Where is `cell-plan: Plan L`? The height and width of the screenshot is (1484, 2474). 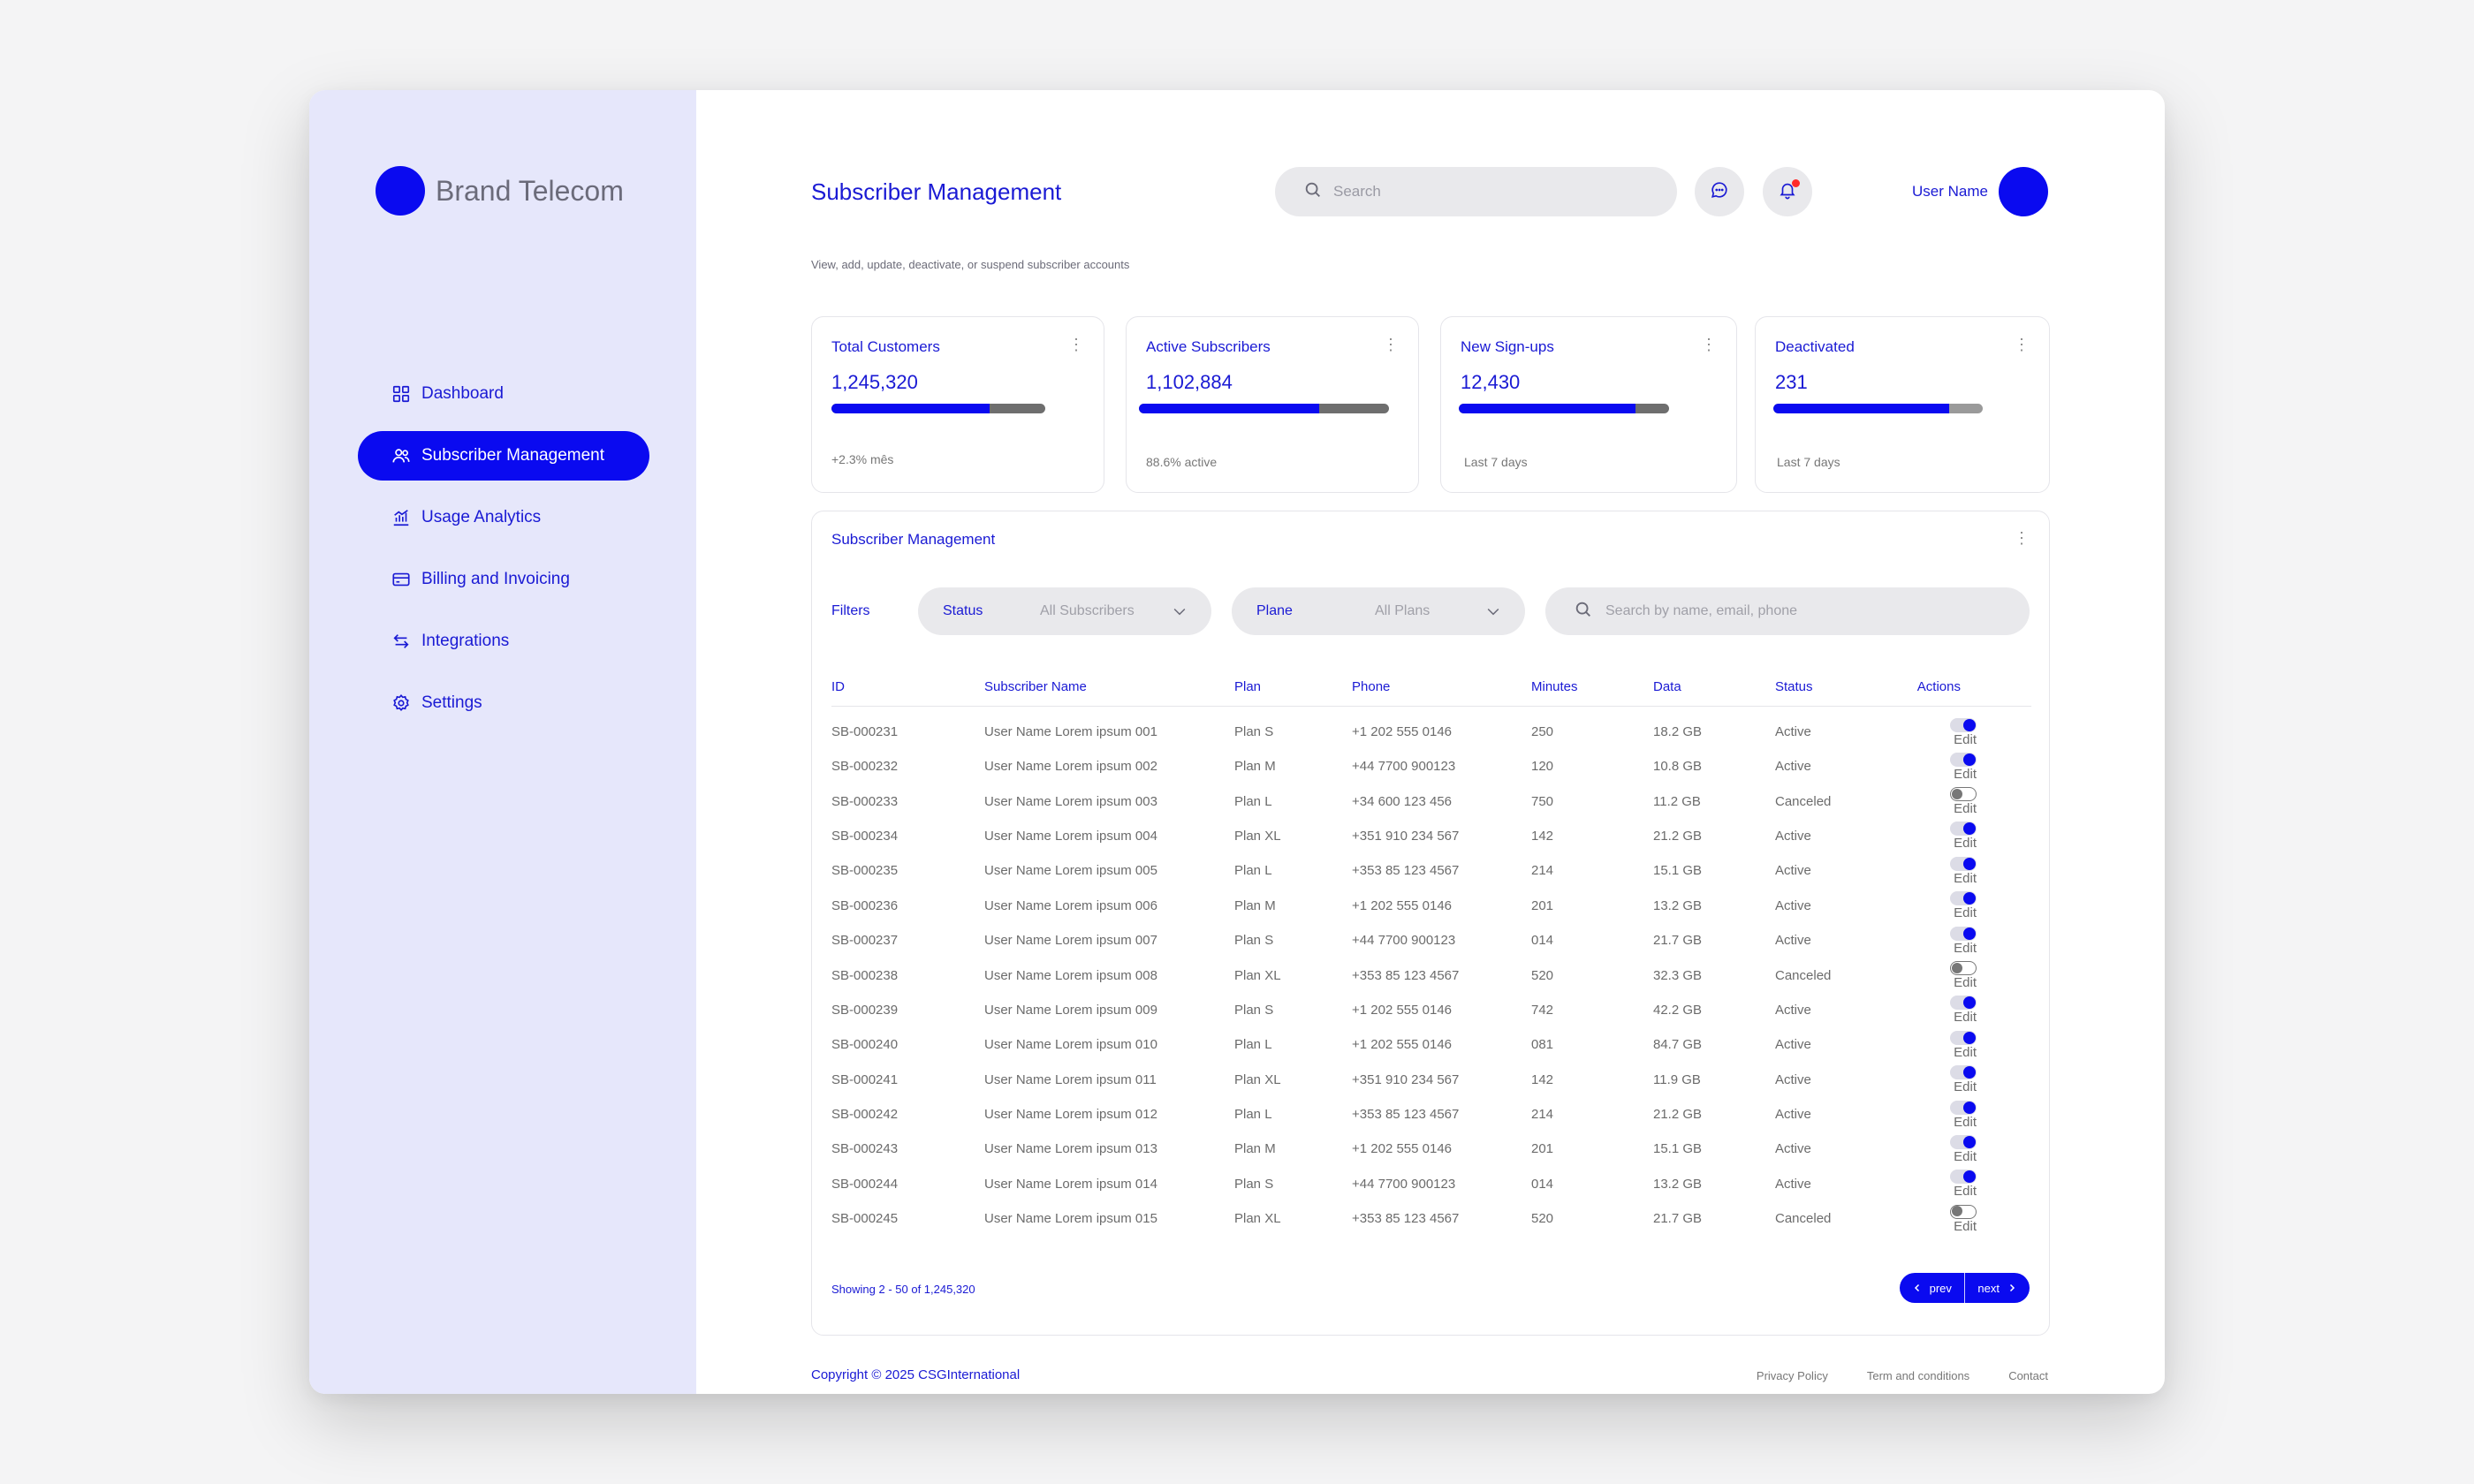
cell-plan: Plan L is located at coordinates (1253, 871).